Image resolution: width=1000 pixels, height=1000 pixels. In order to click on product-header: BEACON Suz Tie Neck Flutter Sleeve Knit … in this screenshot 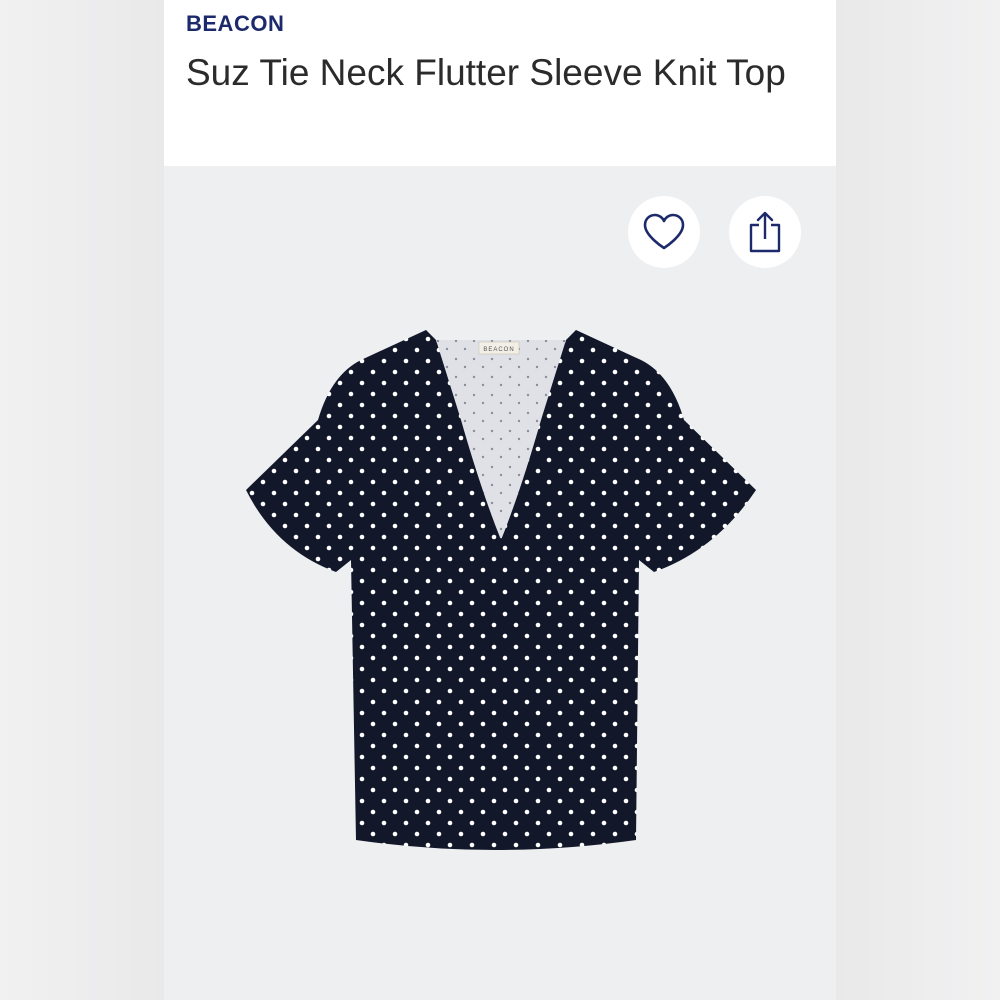, I will do `click(500, 83)`.